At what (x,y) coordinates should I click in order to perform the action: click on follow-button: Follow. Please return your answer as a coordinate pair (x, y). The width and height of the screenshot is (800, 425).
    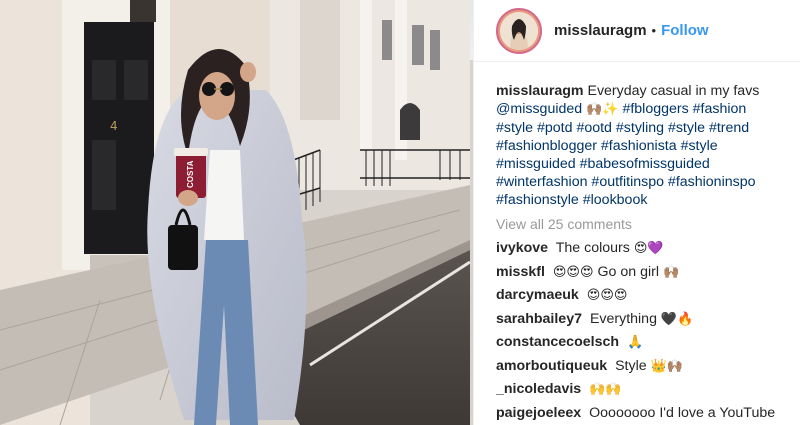
    Looking at the image, I should click on (685, 30).